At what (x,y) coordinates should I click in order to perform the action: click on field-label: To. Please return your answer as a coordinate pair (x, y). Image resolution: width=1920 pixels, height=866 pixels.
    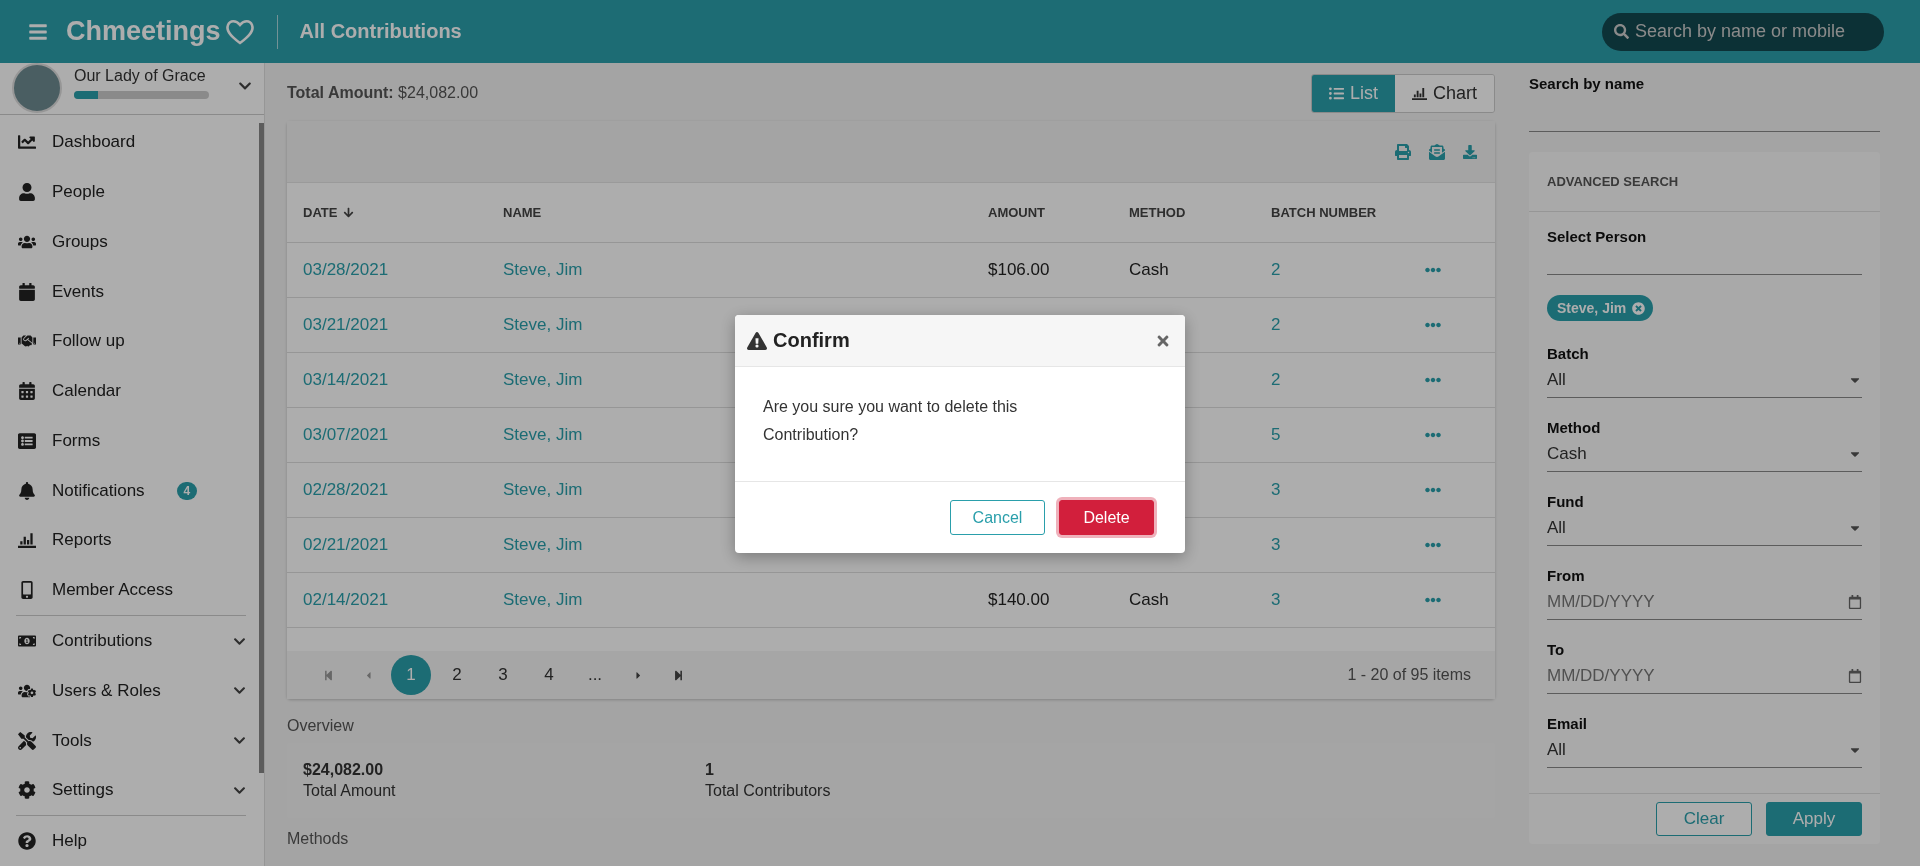
    Looking at the image, I should click on (1556, 649).